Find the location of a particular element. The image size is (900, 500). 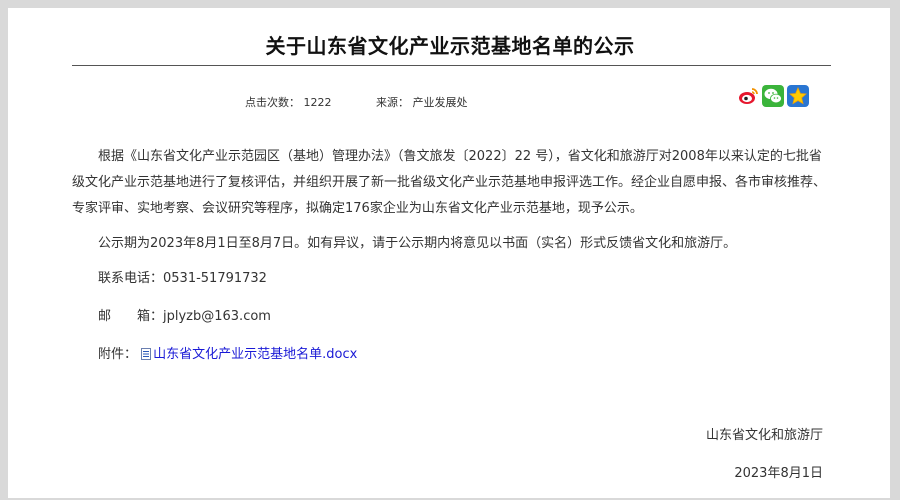

contact-email: 邮 箱：jplyzb@163.com is located at coordinates (184, 316).